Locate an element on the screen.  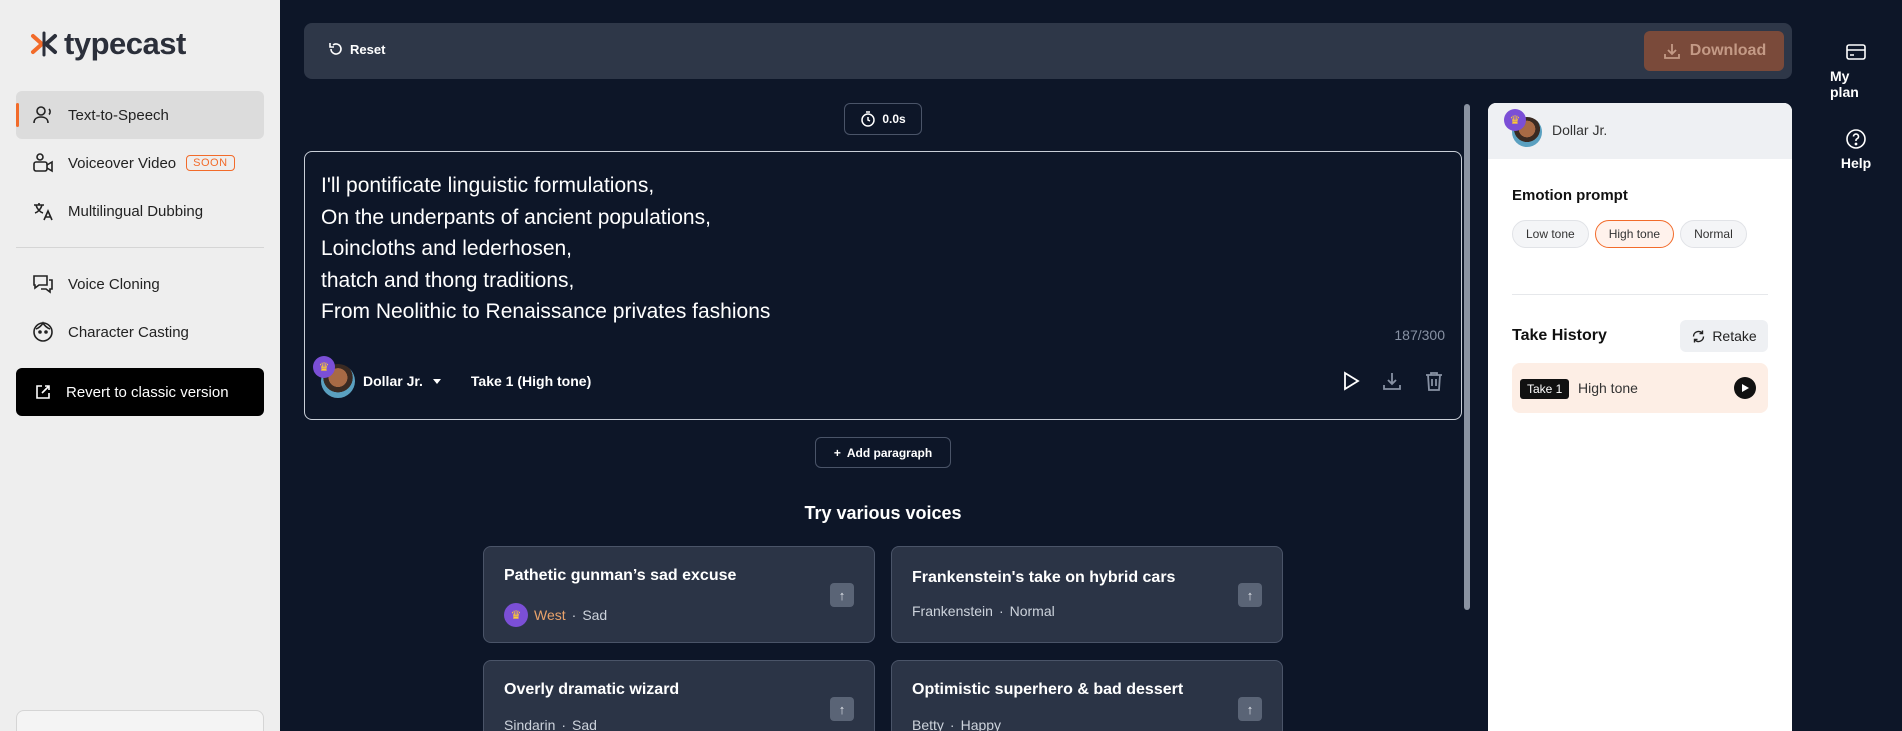
card-title: Frankenstein's take on hybrid cars is located at coordinates (1044, 577).